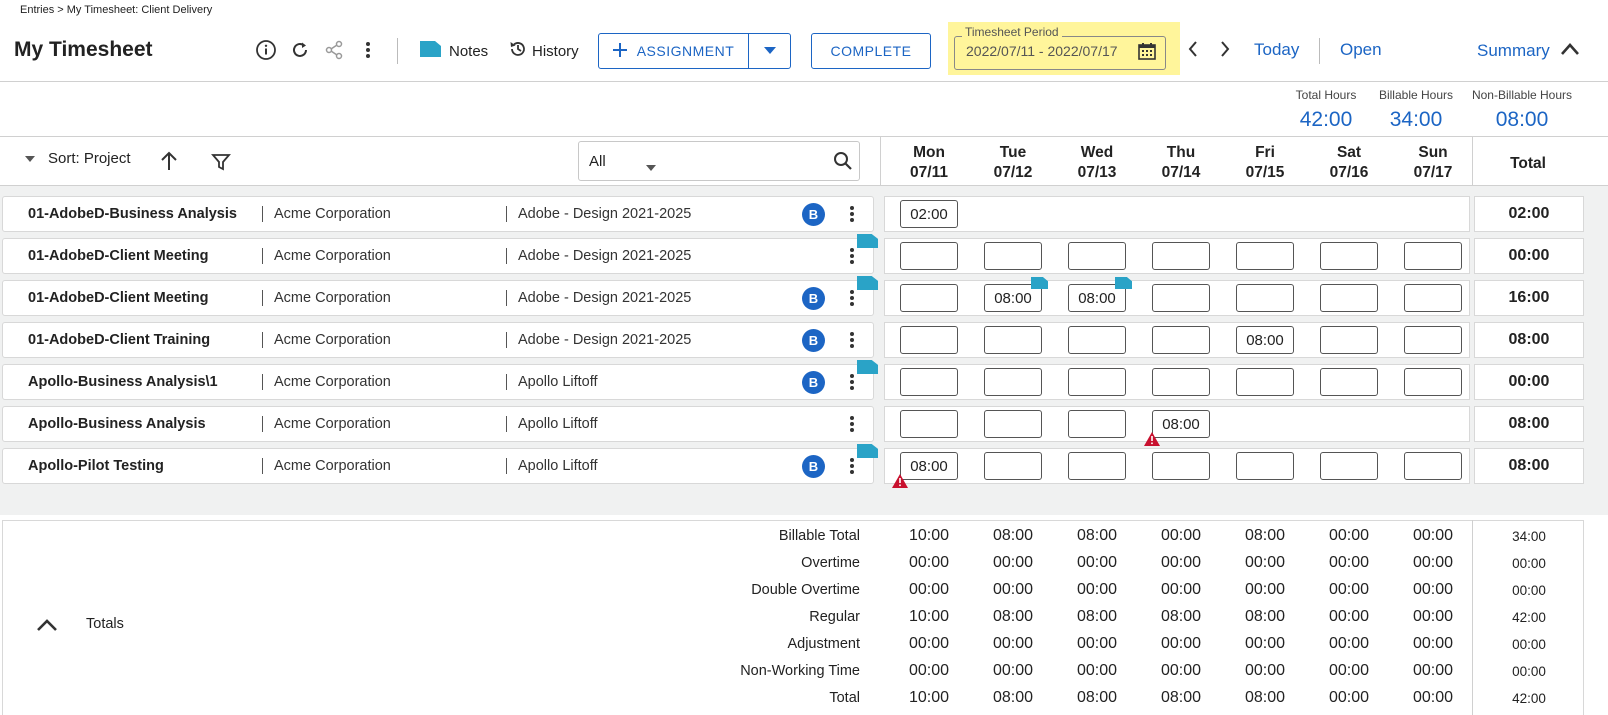  Describe the element at coordinates (1225, 52) in the screenshot. I see `next-period-icon` at that location.